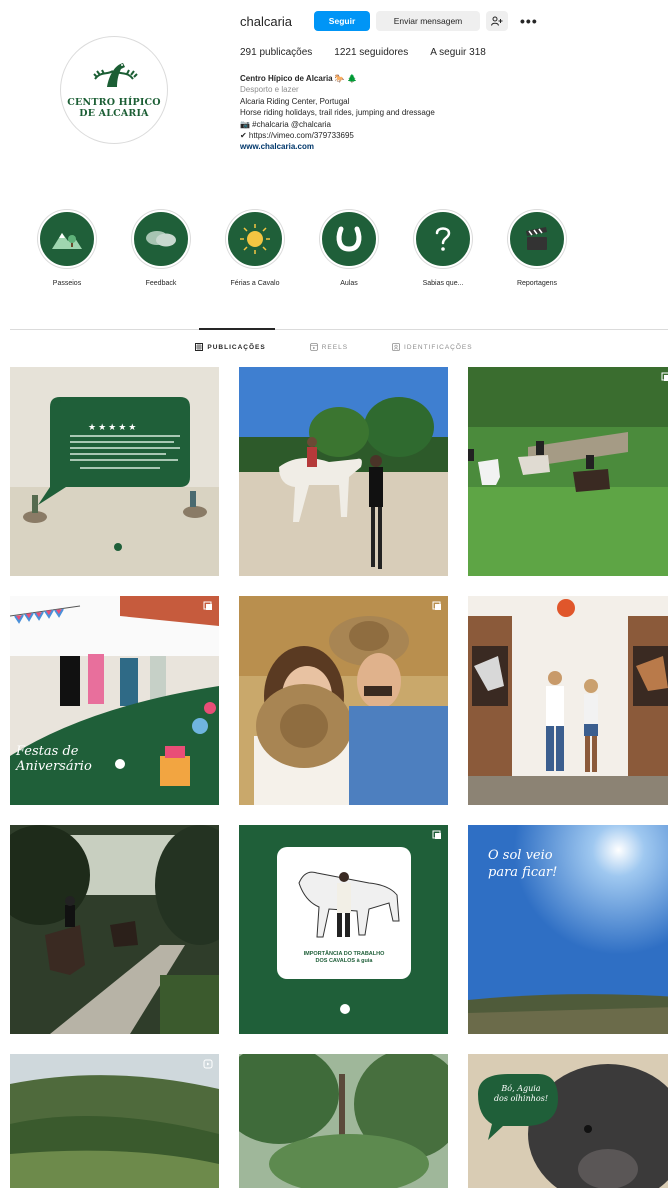  Describe the element at coordinates (438, 347) in the screenshot. I see `tab-label: IDENTIFICAÇÕES` at that location.